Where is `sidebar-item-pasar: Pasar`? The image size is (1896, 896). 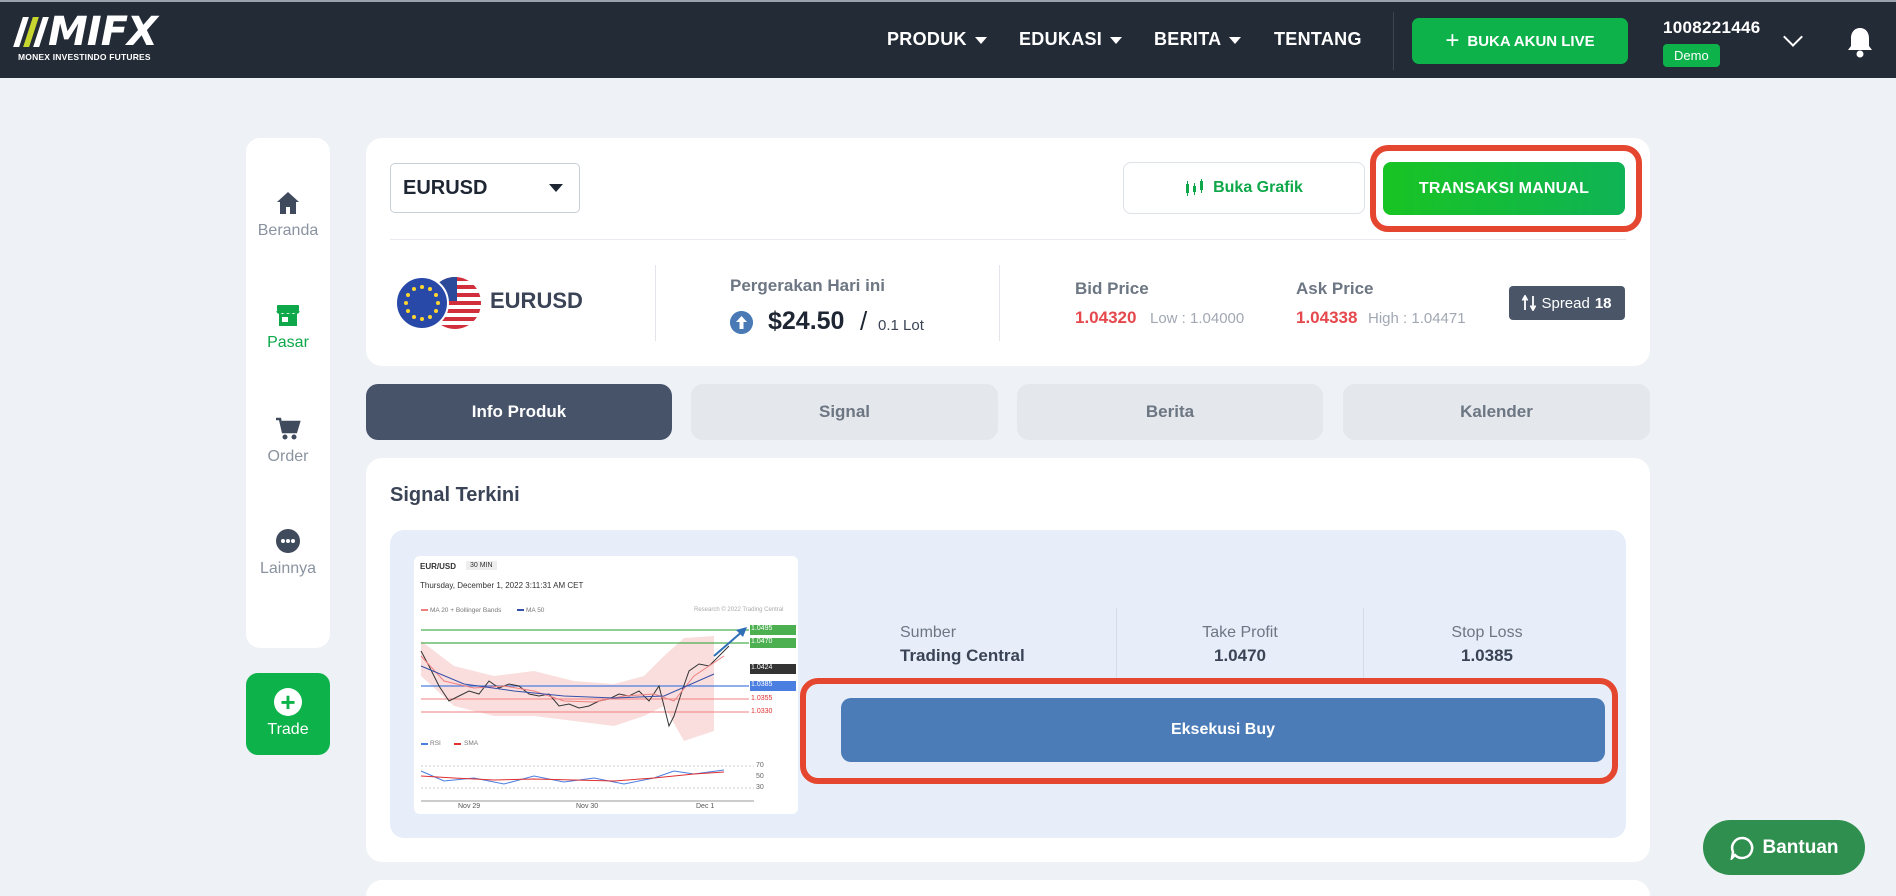
sidebar-item-pasar: Pasar is located at coordinates (288, 327).